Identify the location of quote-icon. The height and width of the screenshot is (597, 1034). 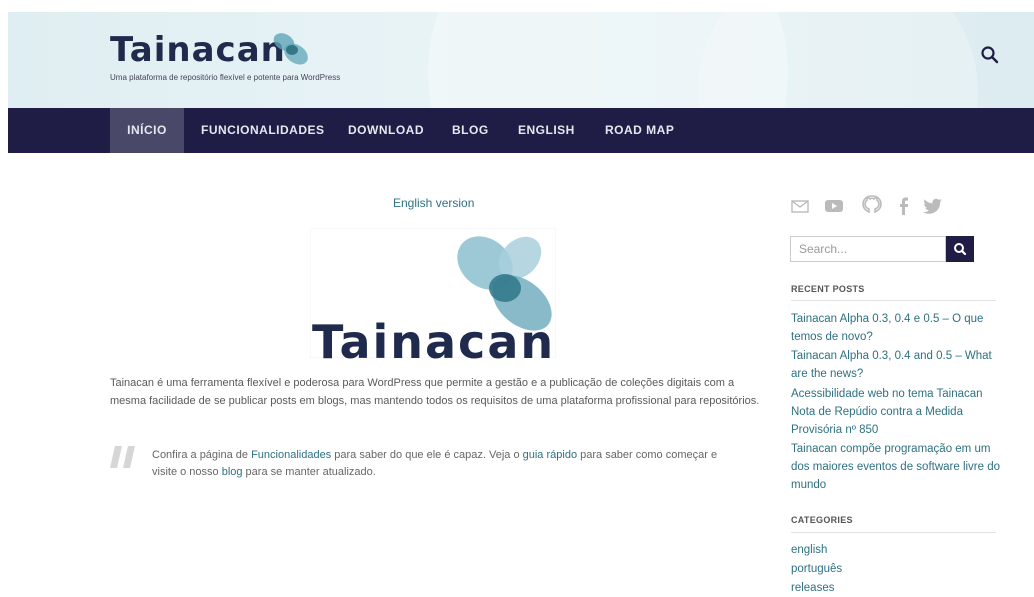
(122, 457).